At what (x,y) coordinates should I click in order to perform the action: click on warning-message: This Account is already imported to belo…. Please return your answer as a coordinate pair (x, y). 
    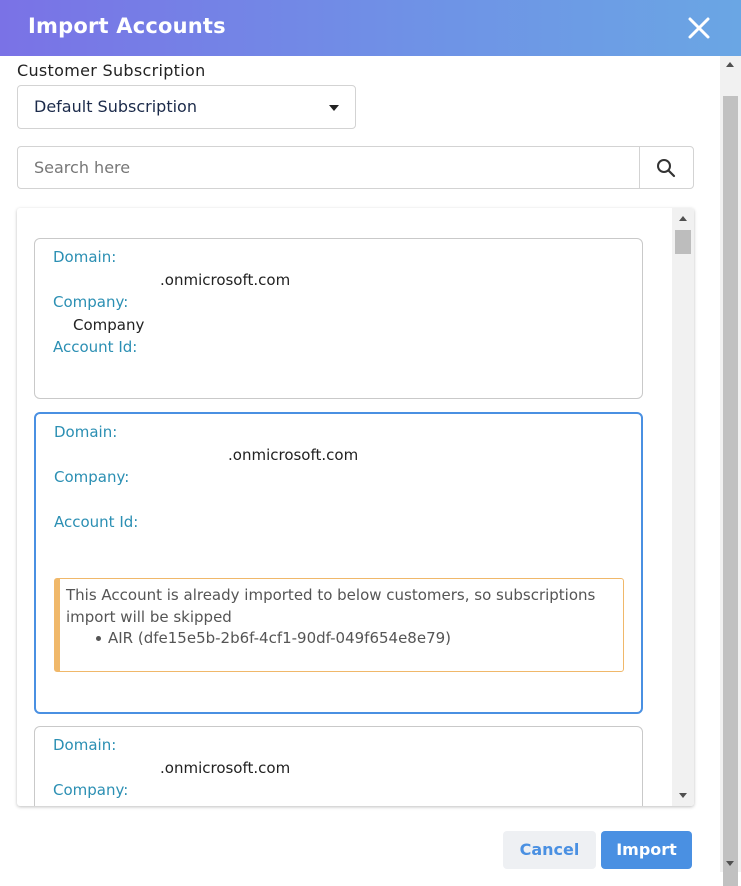
    Looking at the image, I should click on (331, 606).